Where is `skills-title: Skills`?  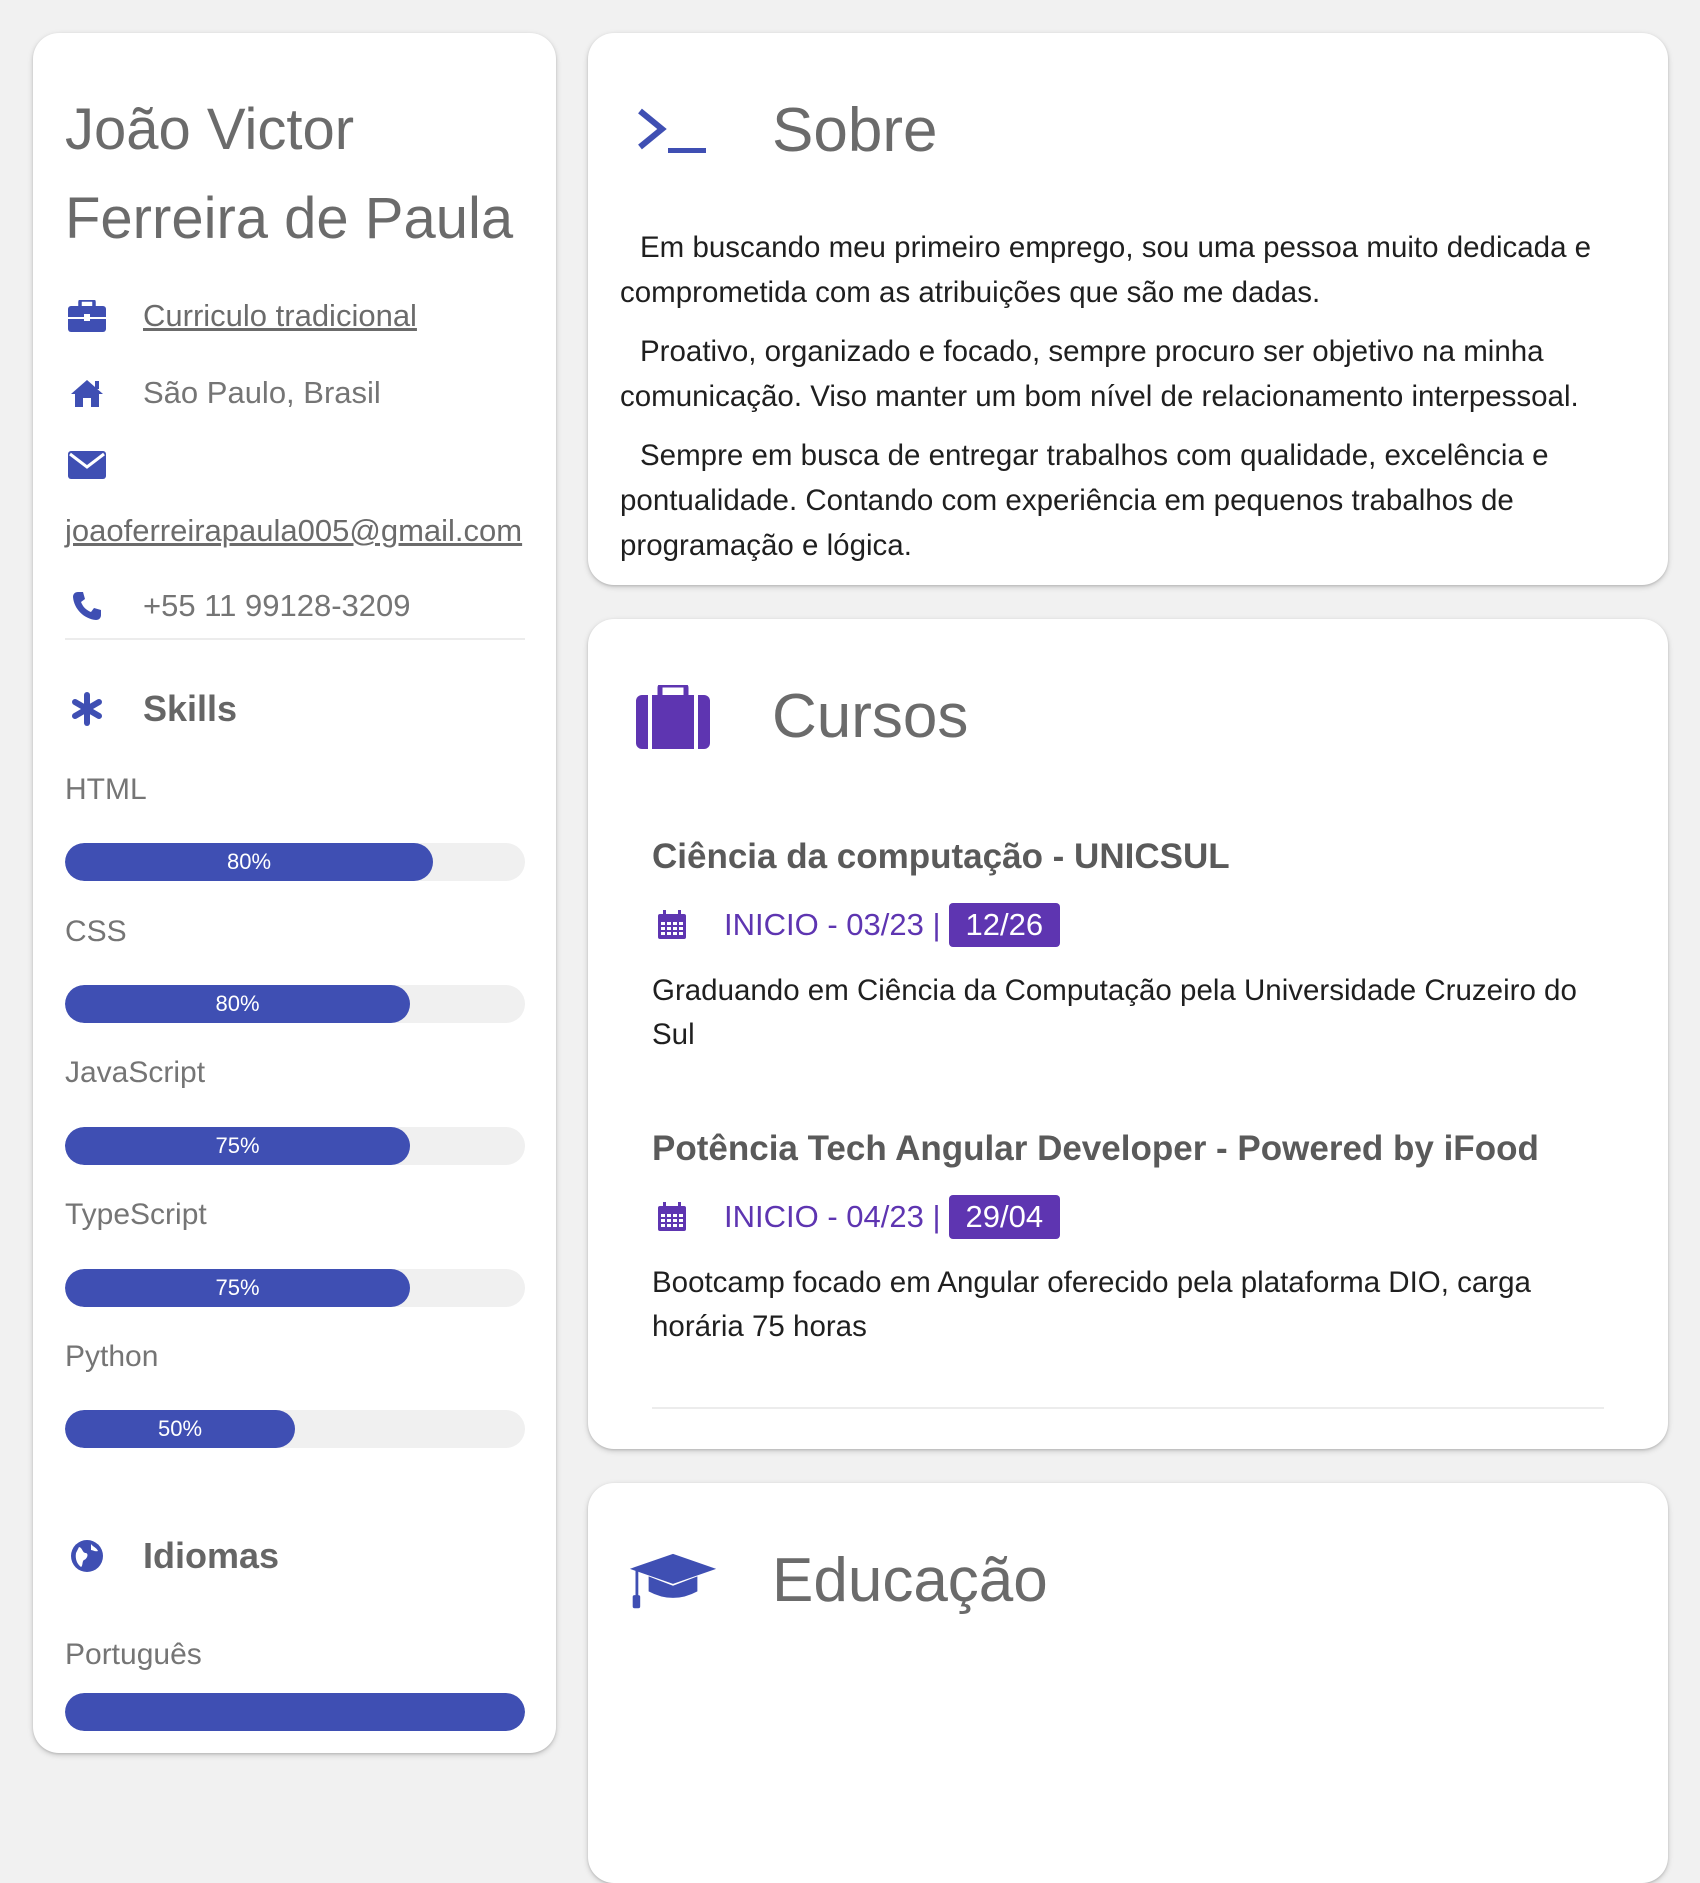
skills-title: Skills is located at coordinates (190, 708).